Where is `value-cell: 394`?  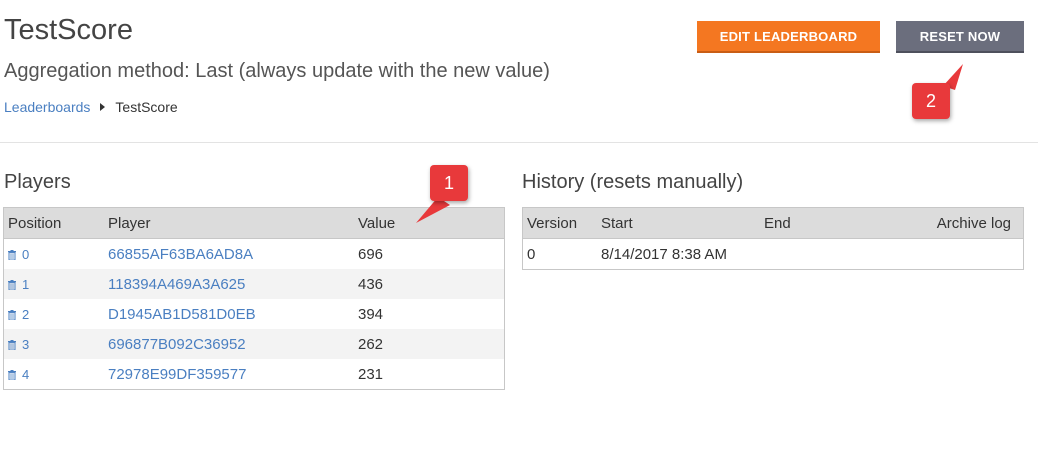
value-cell: 394 is located at coordinates (371, 314).